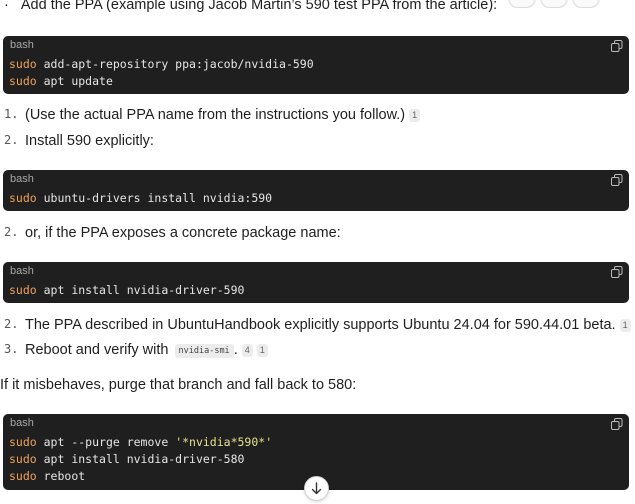 This screenshot has height=504, width=635. I want to click on list-item-text: Install 590 explicitly:, so click(89, 141).